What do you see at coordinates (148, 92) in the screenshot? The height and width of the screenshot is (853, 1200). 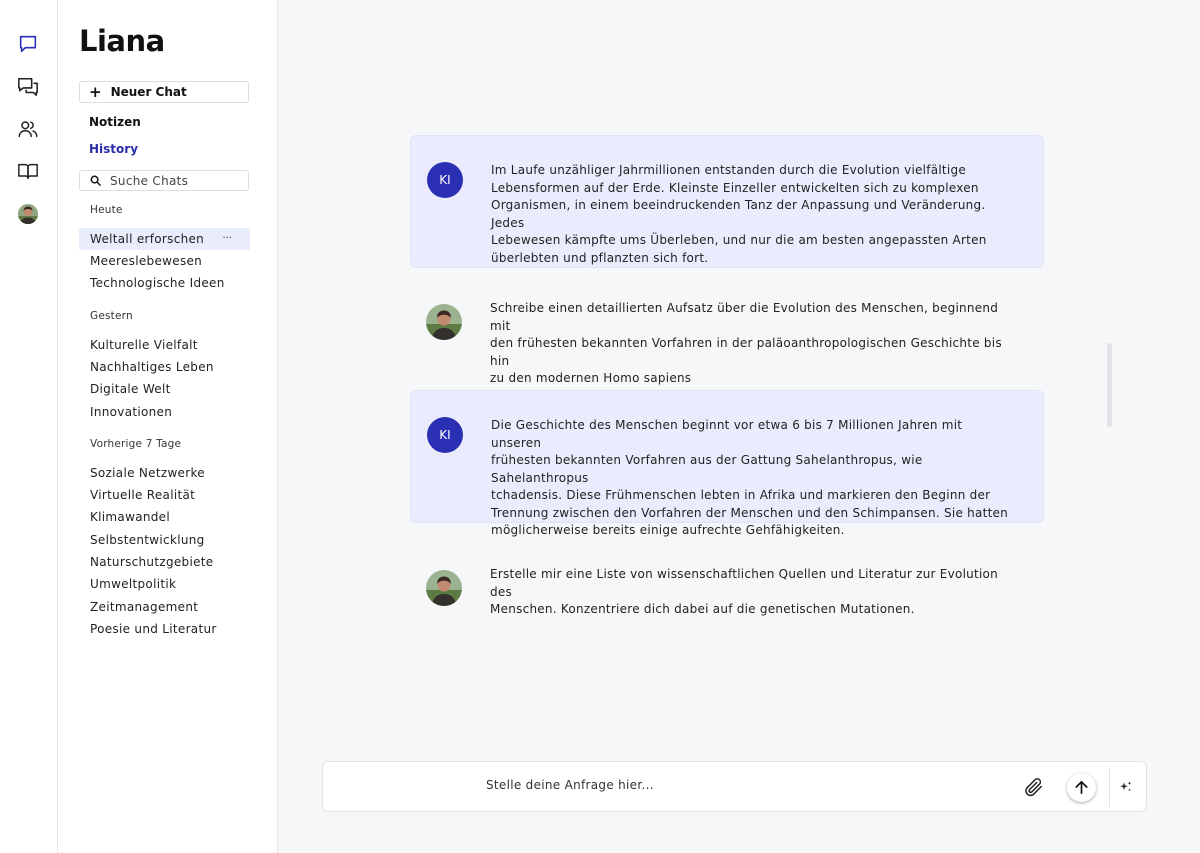 I see `new-chat-label: Neuer Chat` at bounding box center [148, 92].